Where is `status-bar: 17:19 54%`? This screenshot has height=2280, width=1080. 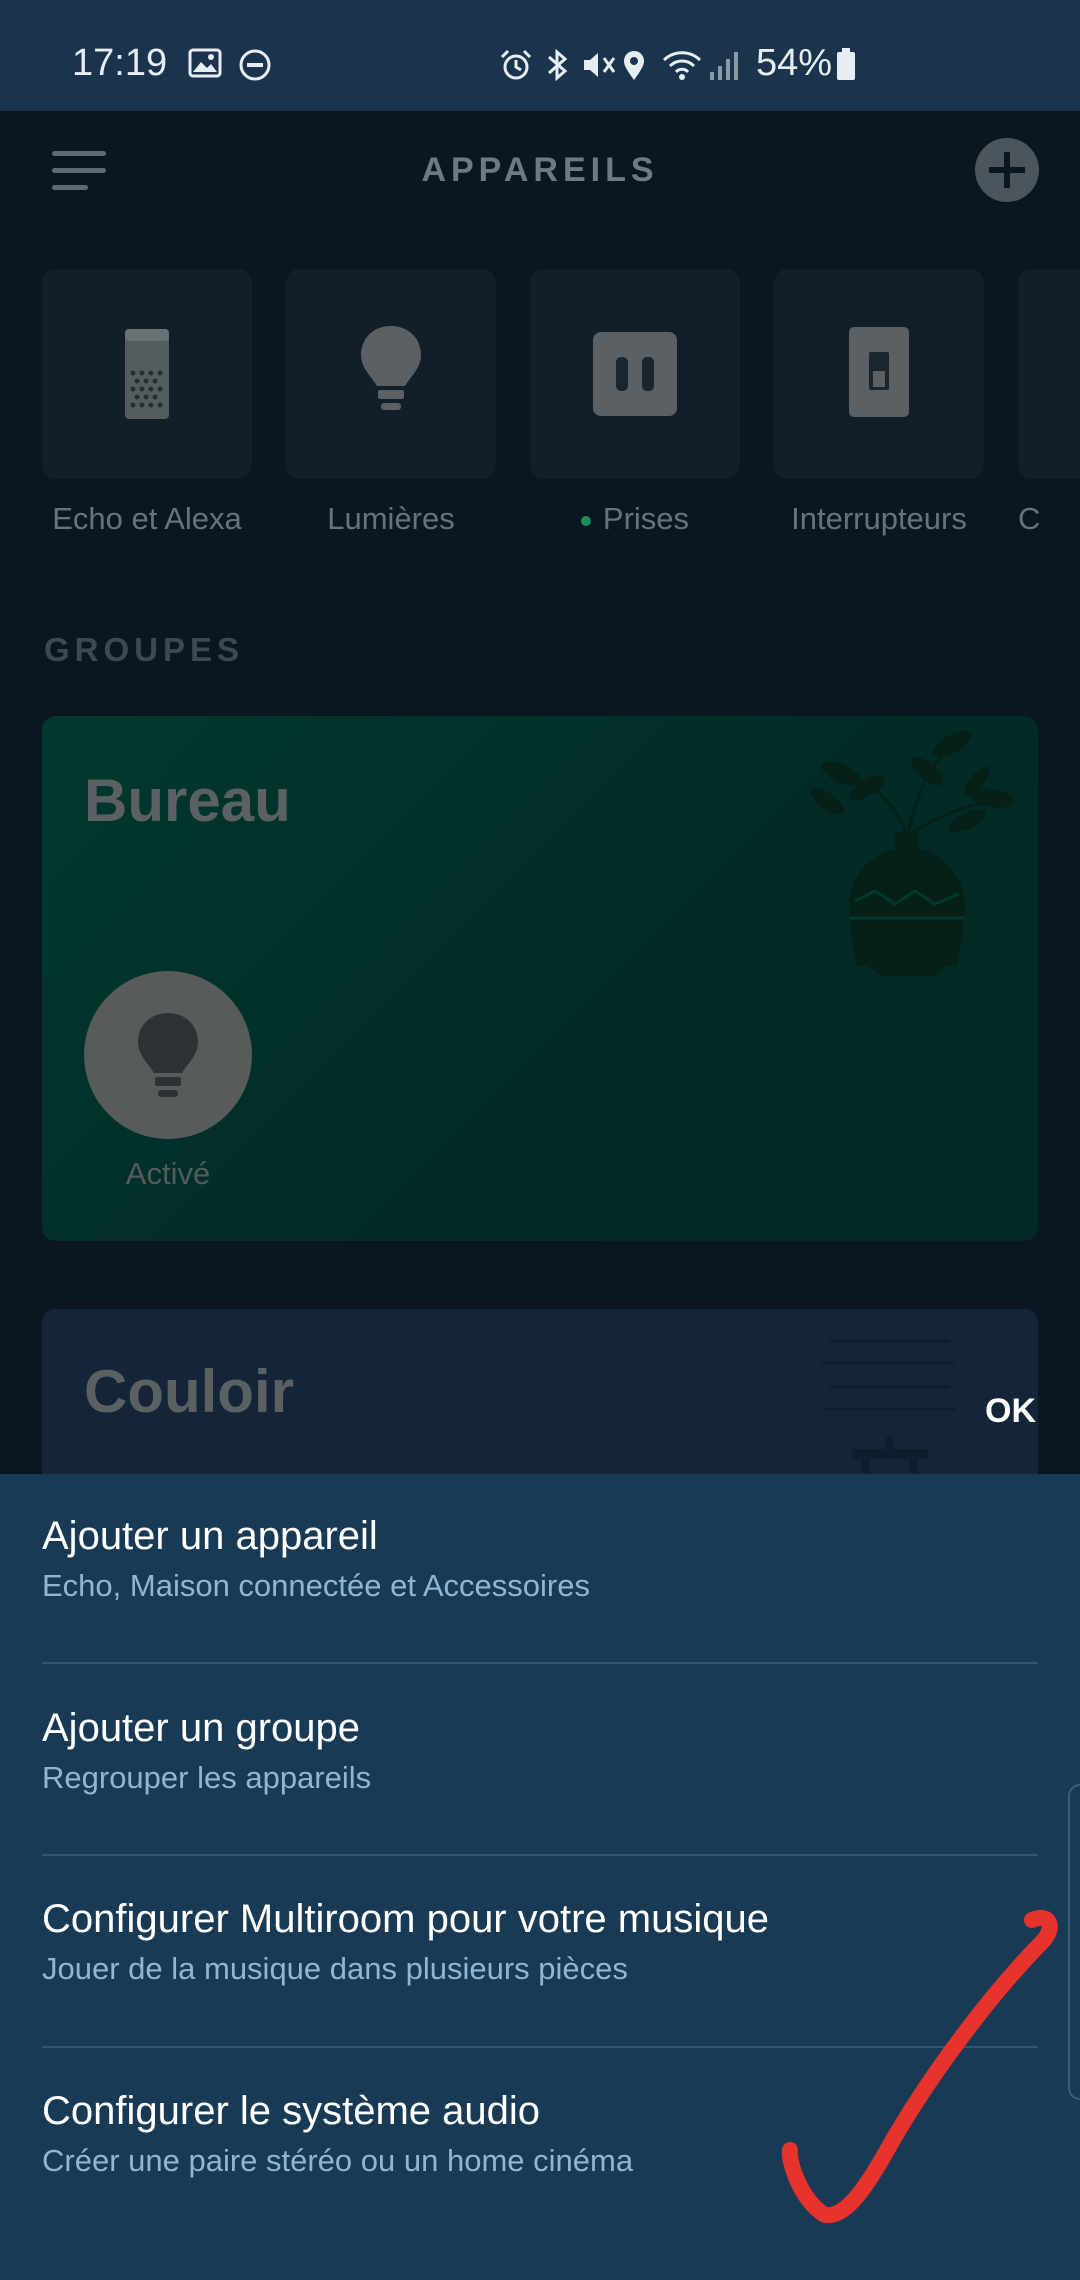 status-bar: 17:19 54% is located at coordinates (540, 55).